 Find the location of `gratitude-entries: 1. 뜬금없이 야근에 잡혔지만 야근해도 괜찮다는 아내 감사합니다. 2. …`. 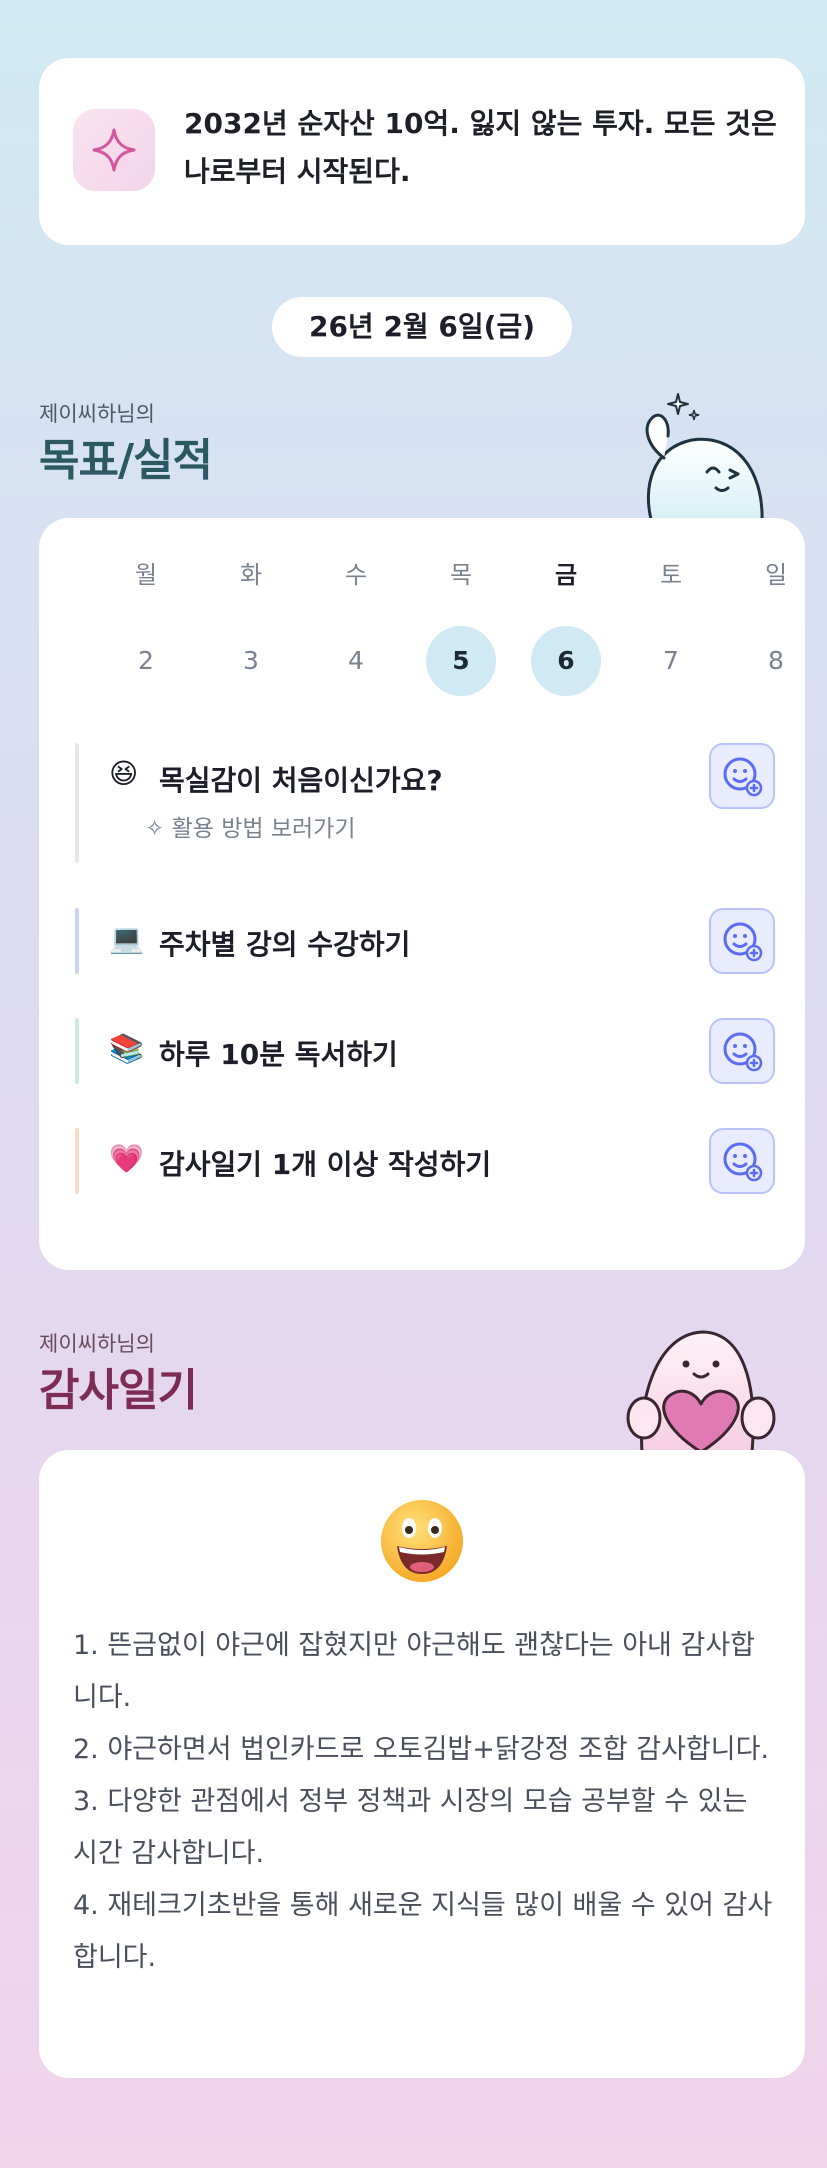

gratitude-entries: 1. 뜬금없이 야근에 잡혔지만 야근해도 괜찮다는 아내 감사합니다. 2. … is located at coordinates (423, 1802).